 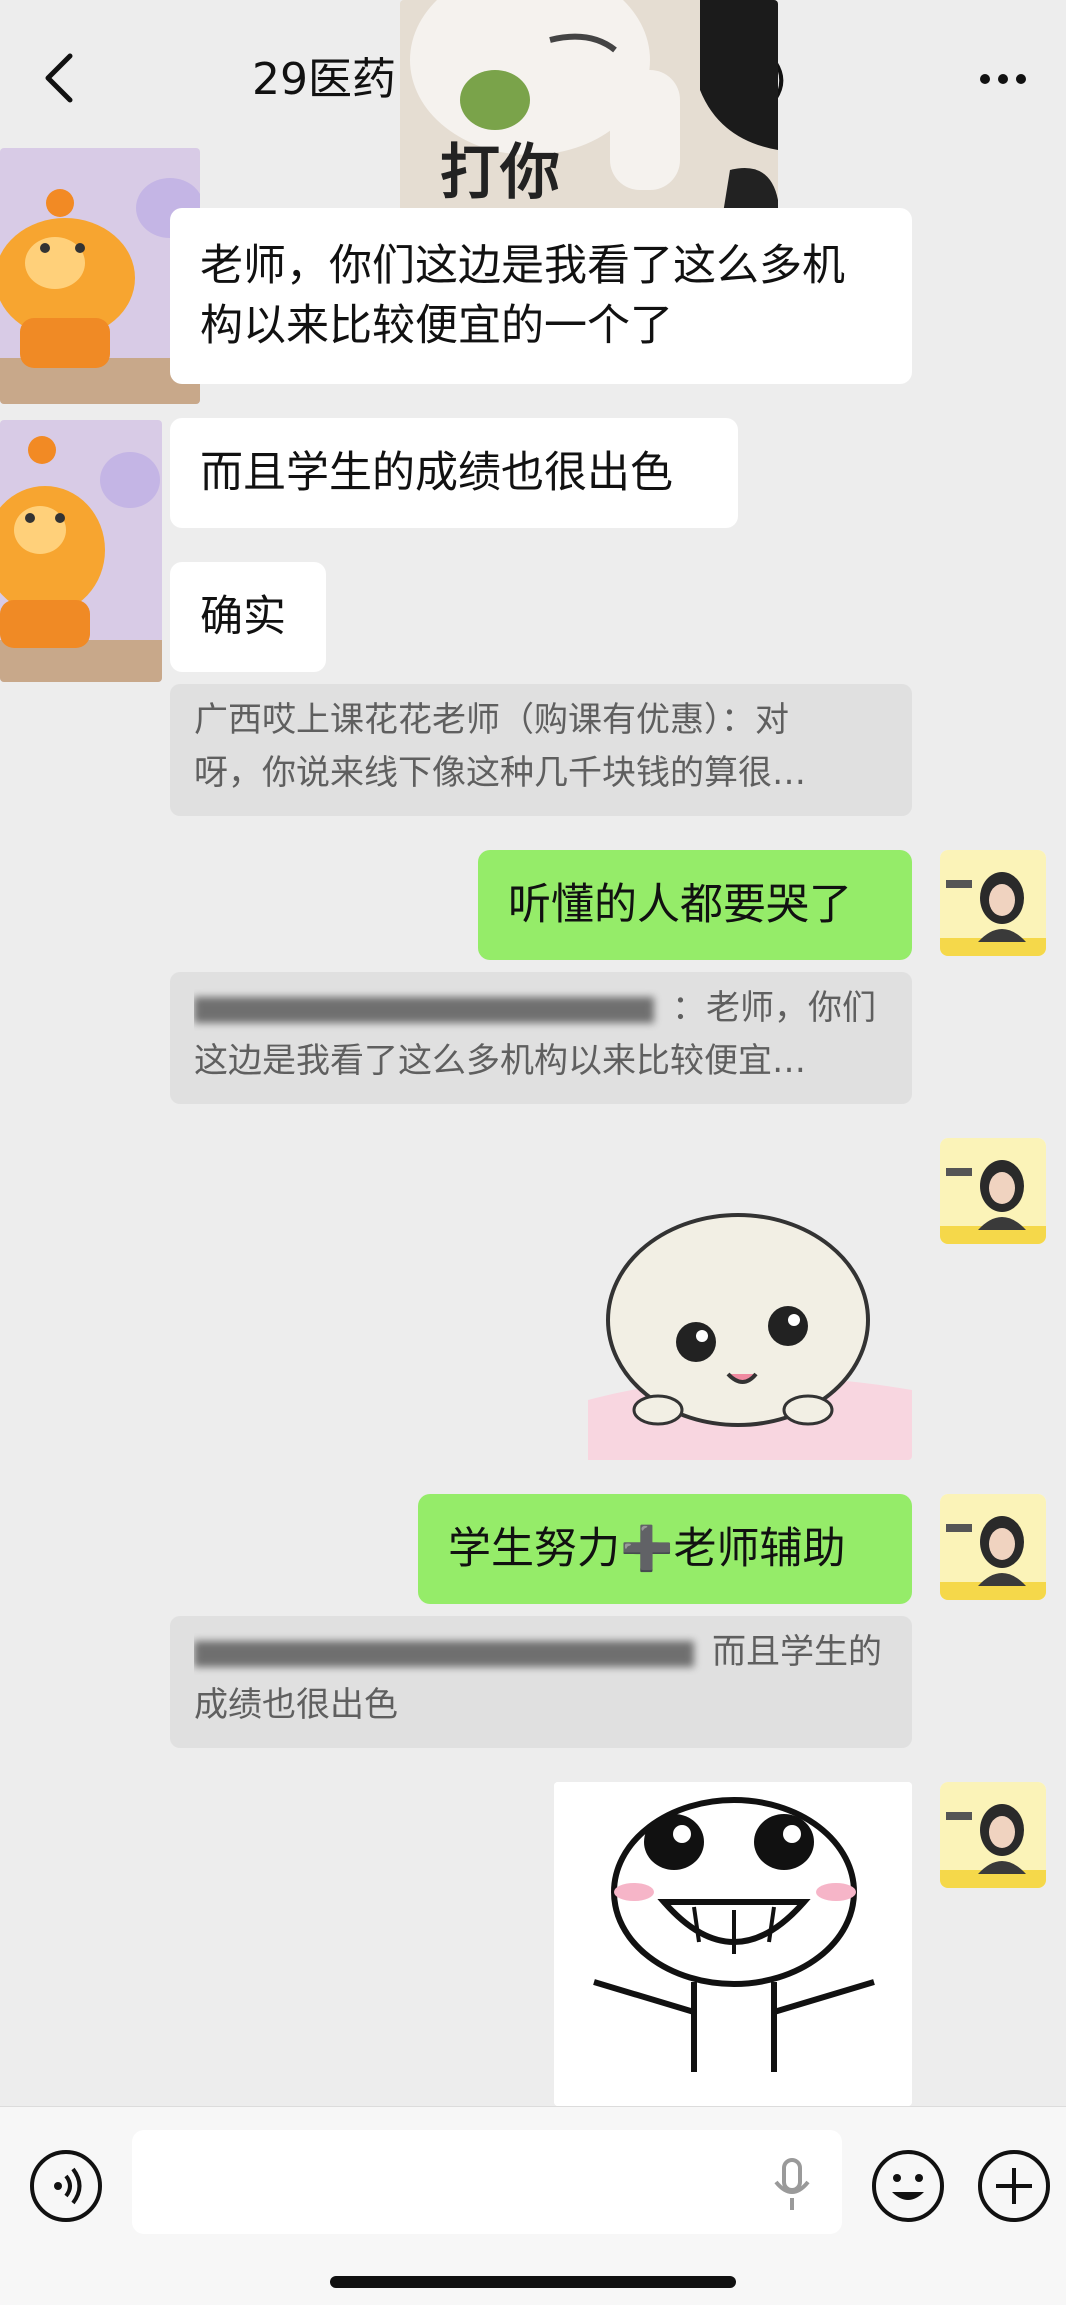 I want to click on chat-title: 29医药, so click(x=324, y=79).